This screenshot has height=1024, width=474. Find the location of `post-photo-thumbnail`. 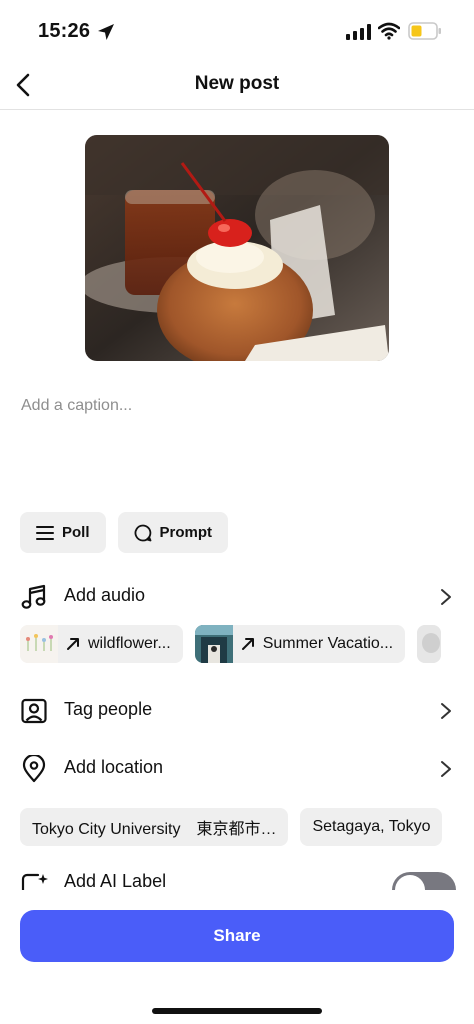

post-photo-thumbnail is located at coordinates (237, 248).